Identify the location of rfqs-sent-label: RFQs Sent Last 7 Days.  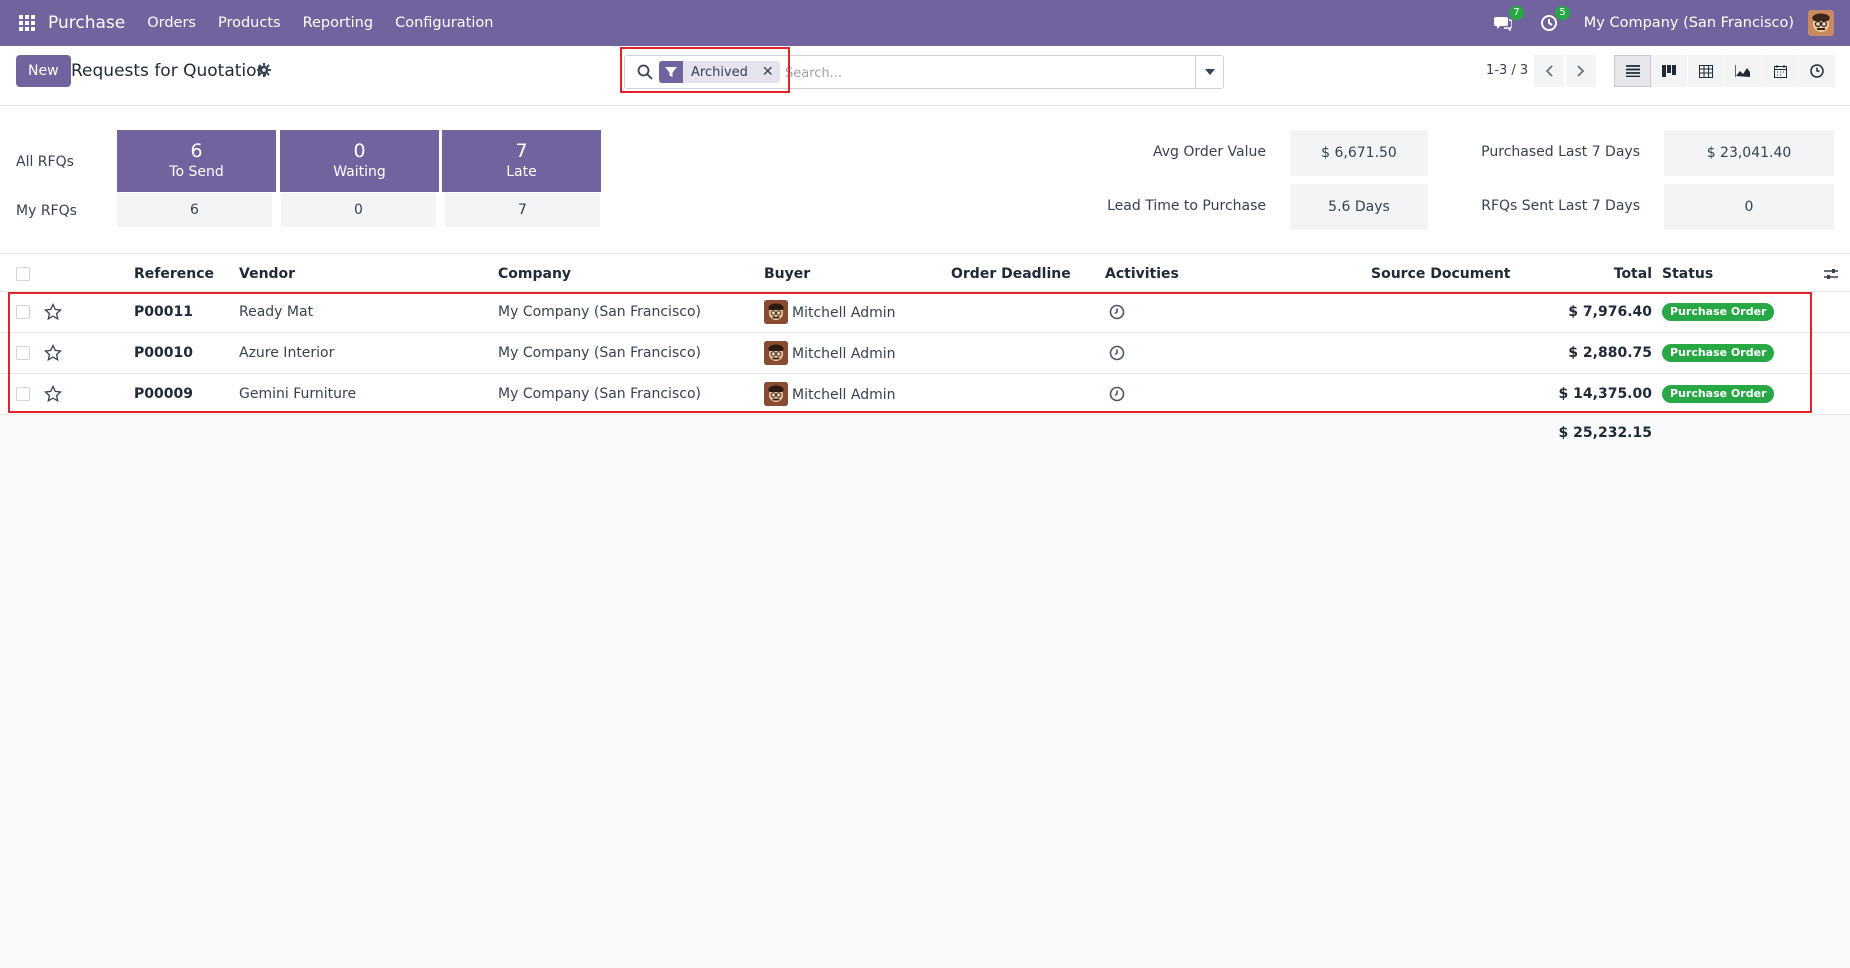
(1560, 206).